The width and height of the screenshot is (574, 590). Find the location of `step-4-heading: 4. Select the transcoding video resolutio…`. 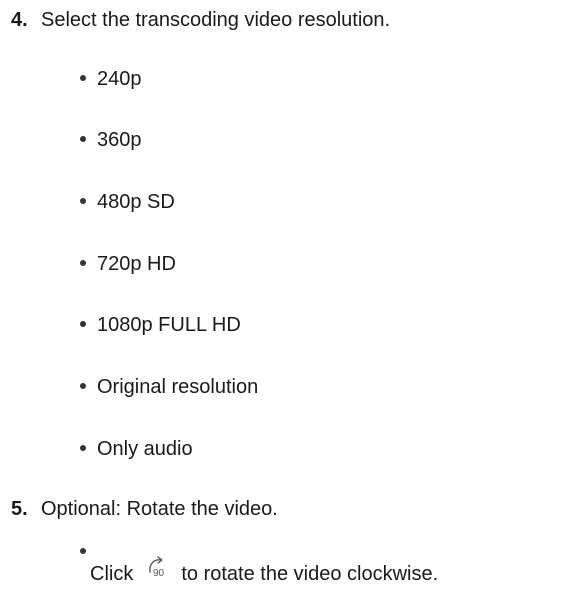

step-4-heading: 4. Select the transcoding video resolutio… is located at coordinates (200, 20).